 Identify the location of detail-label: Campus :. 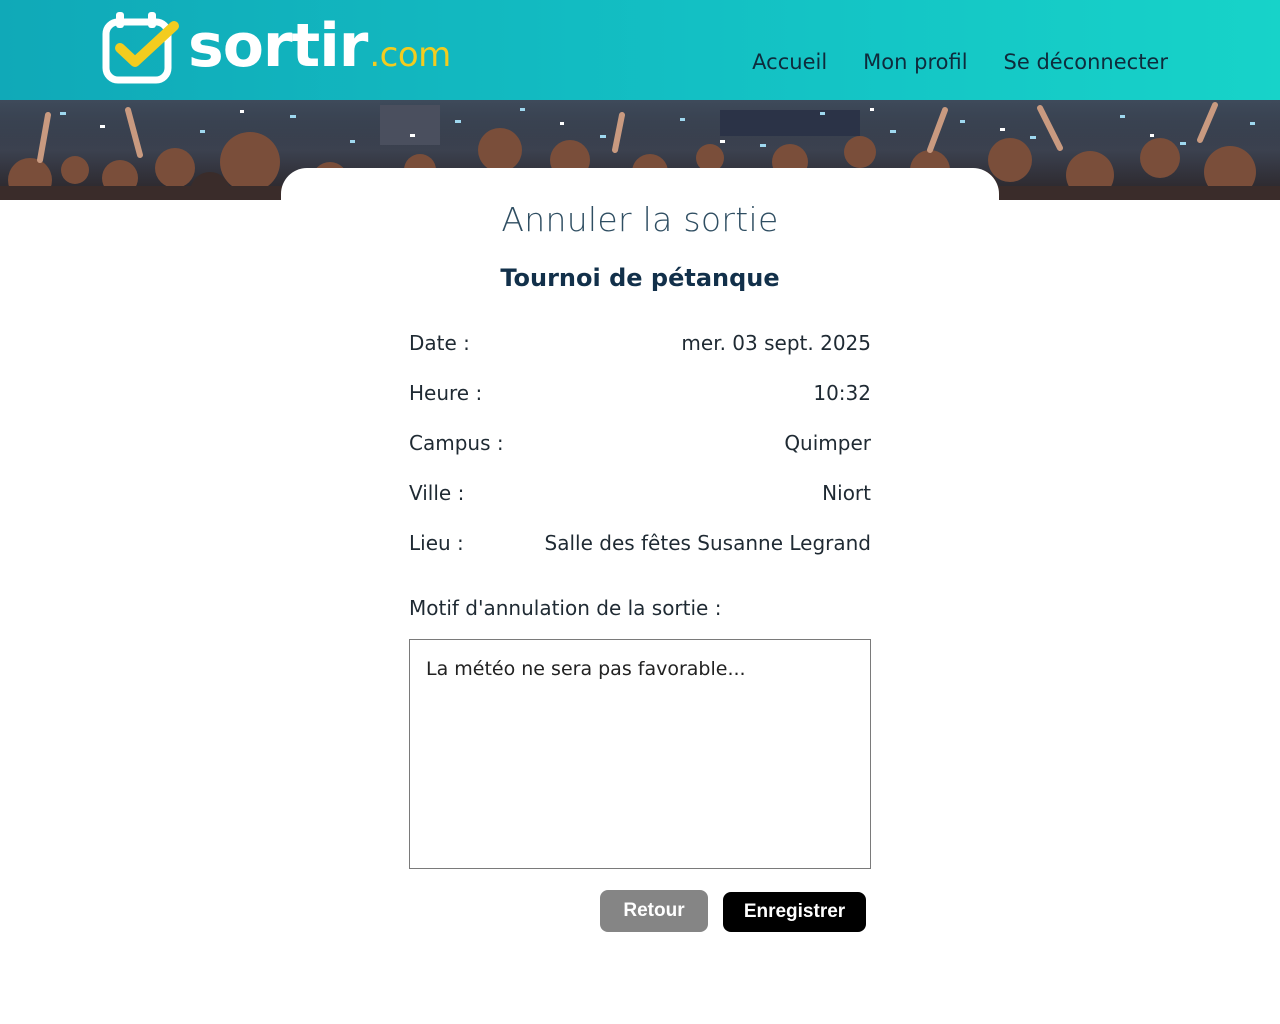
(456, 443).